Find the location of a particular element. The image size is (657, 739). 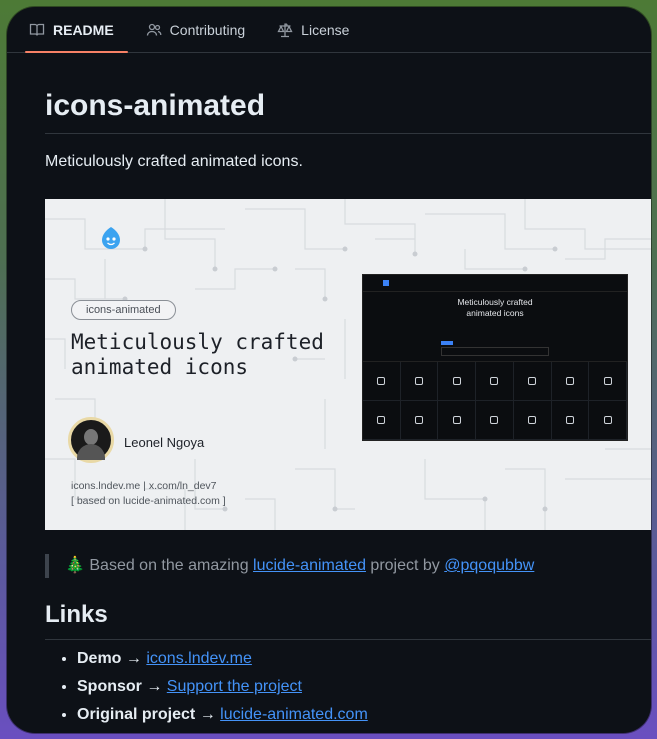

banner-headline: Meticulously crafted animated icons is located at coordinates (221, 355).